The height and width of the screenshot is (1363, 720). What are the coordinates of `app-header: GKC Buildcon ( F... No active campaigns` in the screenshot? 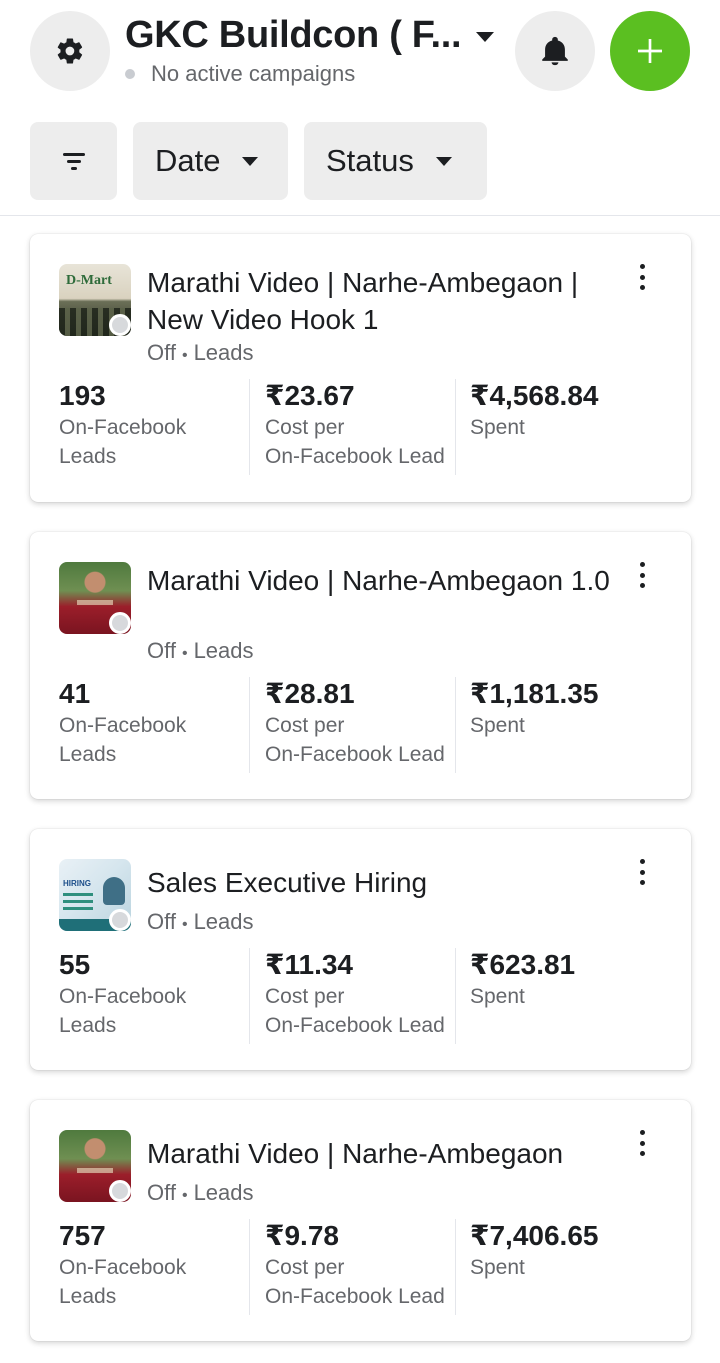 It's located at (360, 55).